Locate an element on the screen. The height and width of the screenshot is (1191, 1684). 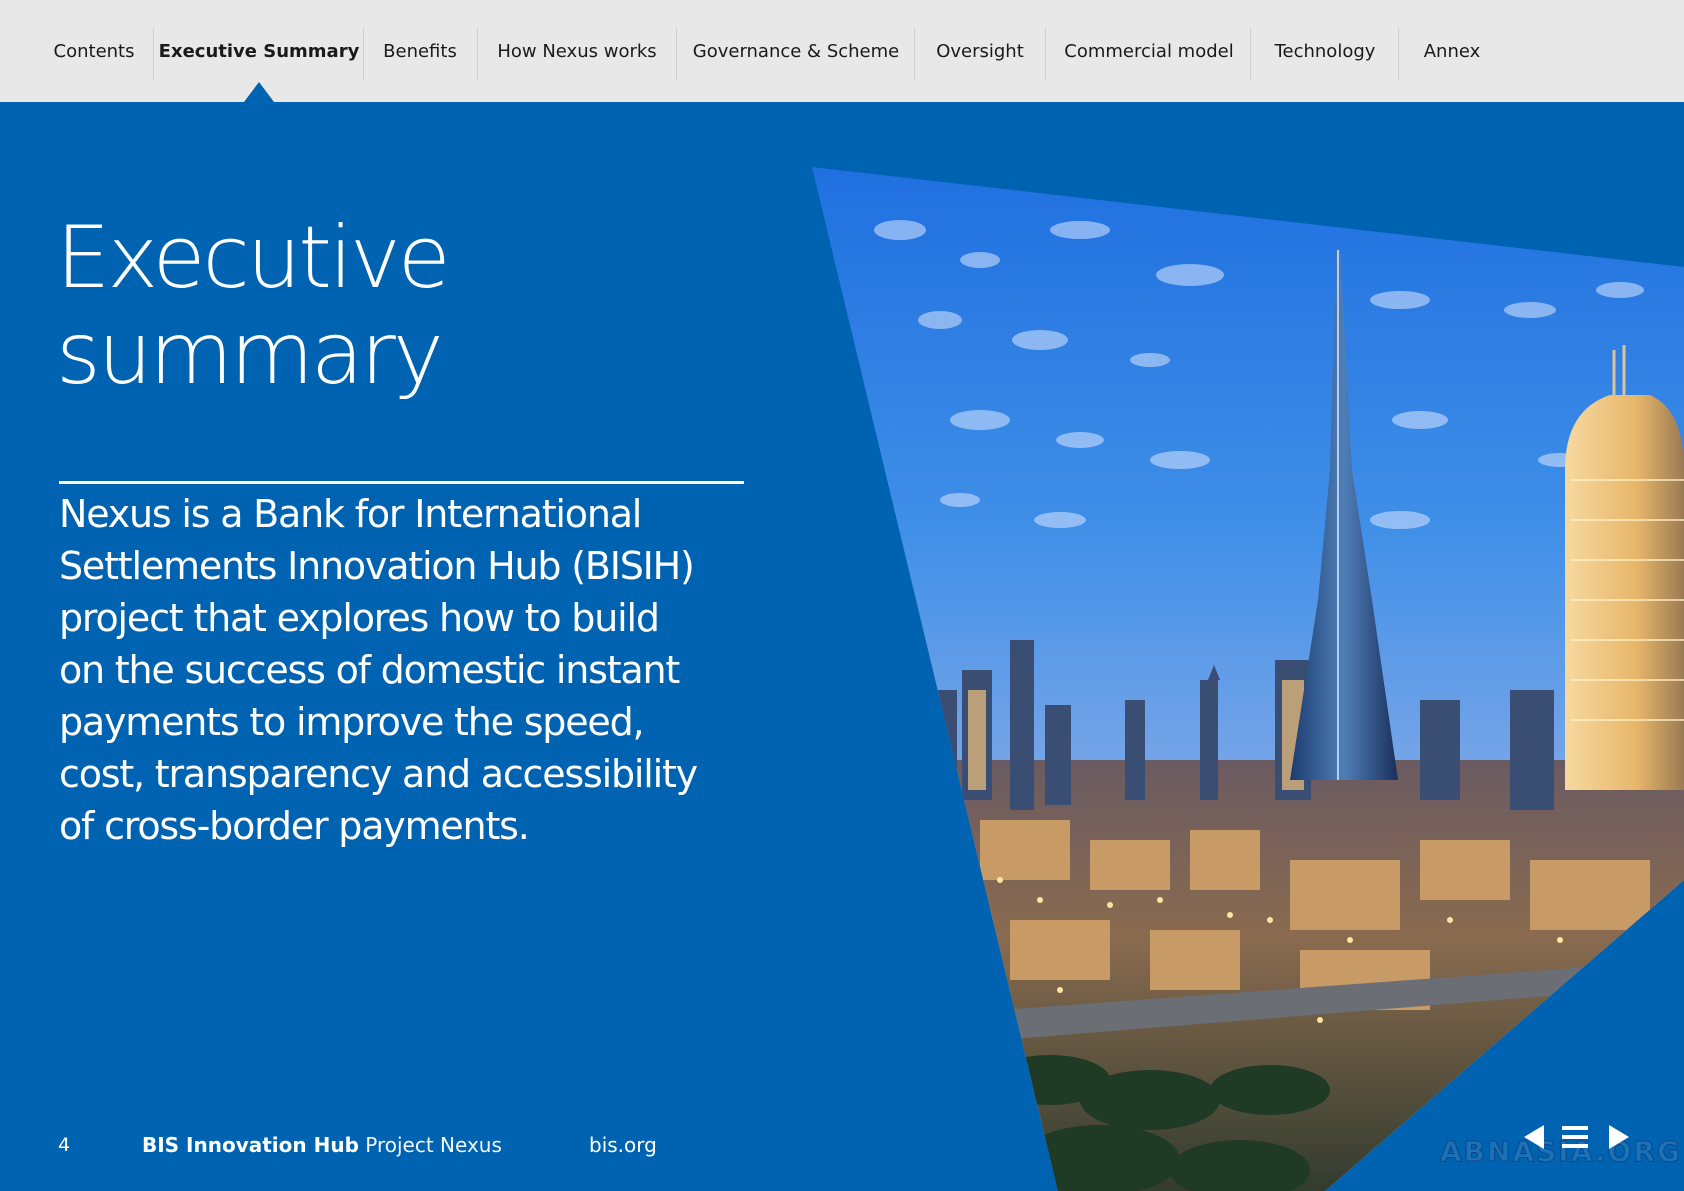
title-divider is located at coordinates (401, 482).